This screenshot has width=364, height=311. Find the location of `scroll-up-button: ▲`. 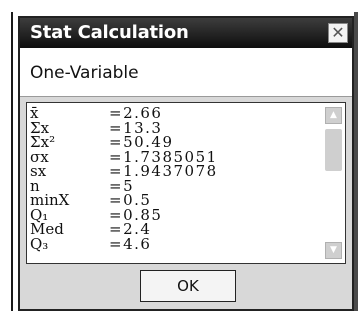

scroll-up-button: ▲ is located at coordinates (333, 115).